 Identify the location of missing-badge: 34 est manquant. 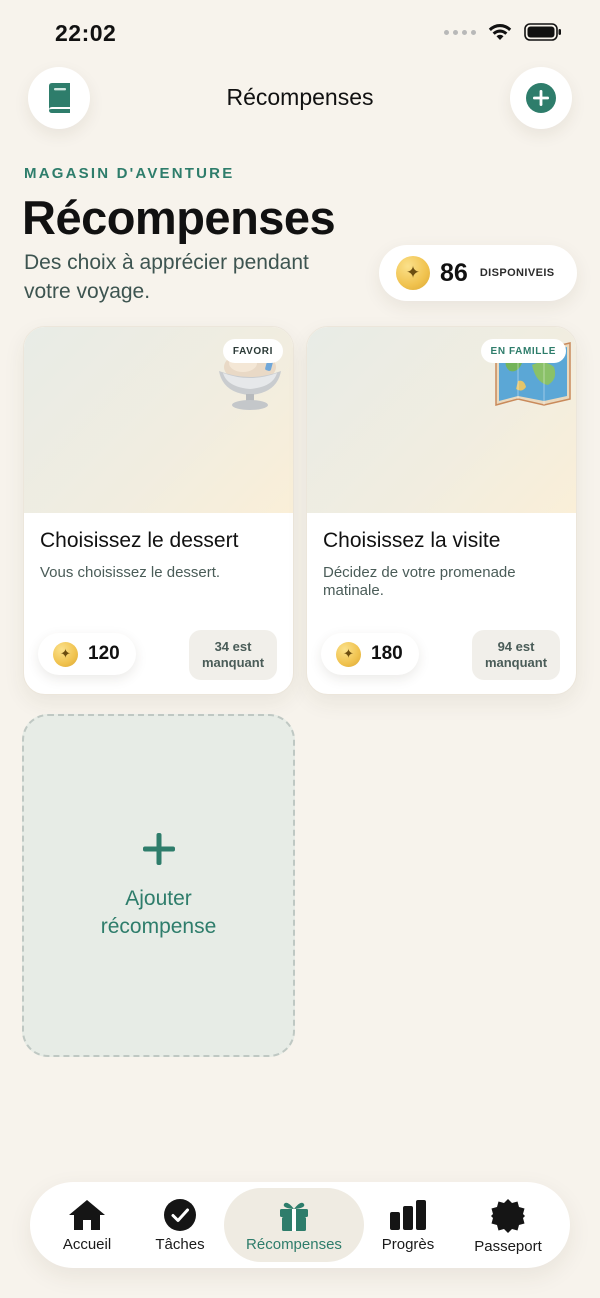
(233, 655).